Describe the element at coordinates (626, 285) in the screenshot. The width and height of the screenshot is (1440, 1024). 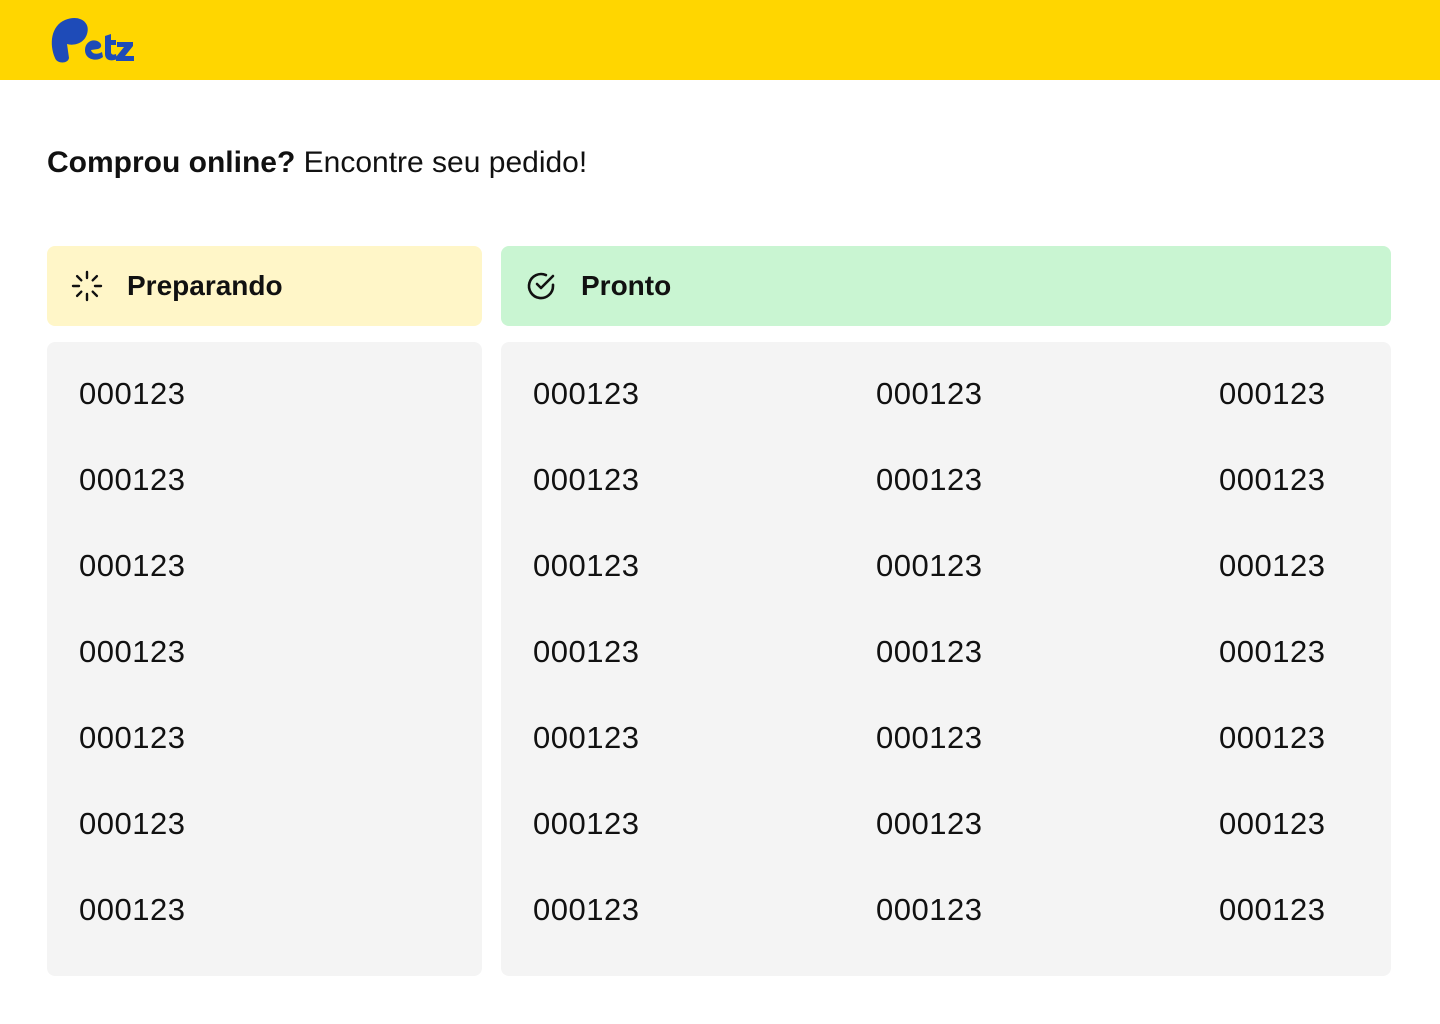
I see `ready-label: Pronto` at that location.